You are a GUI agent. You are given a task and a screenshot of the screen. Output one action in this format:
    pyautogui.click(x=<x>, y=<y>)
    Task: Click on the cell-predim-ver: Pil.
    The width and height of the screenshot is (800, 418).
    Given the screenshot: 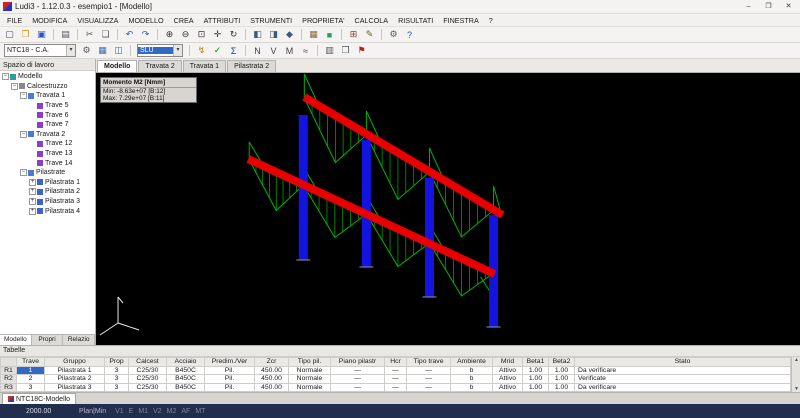 What is the action you would take?
    pyautogui.click(x=229, y=370)
    